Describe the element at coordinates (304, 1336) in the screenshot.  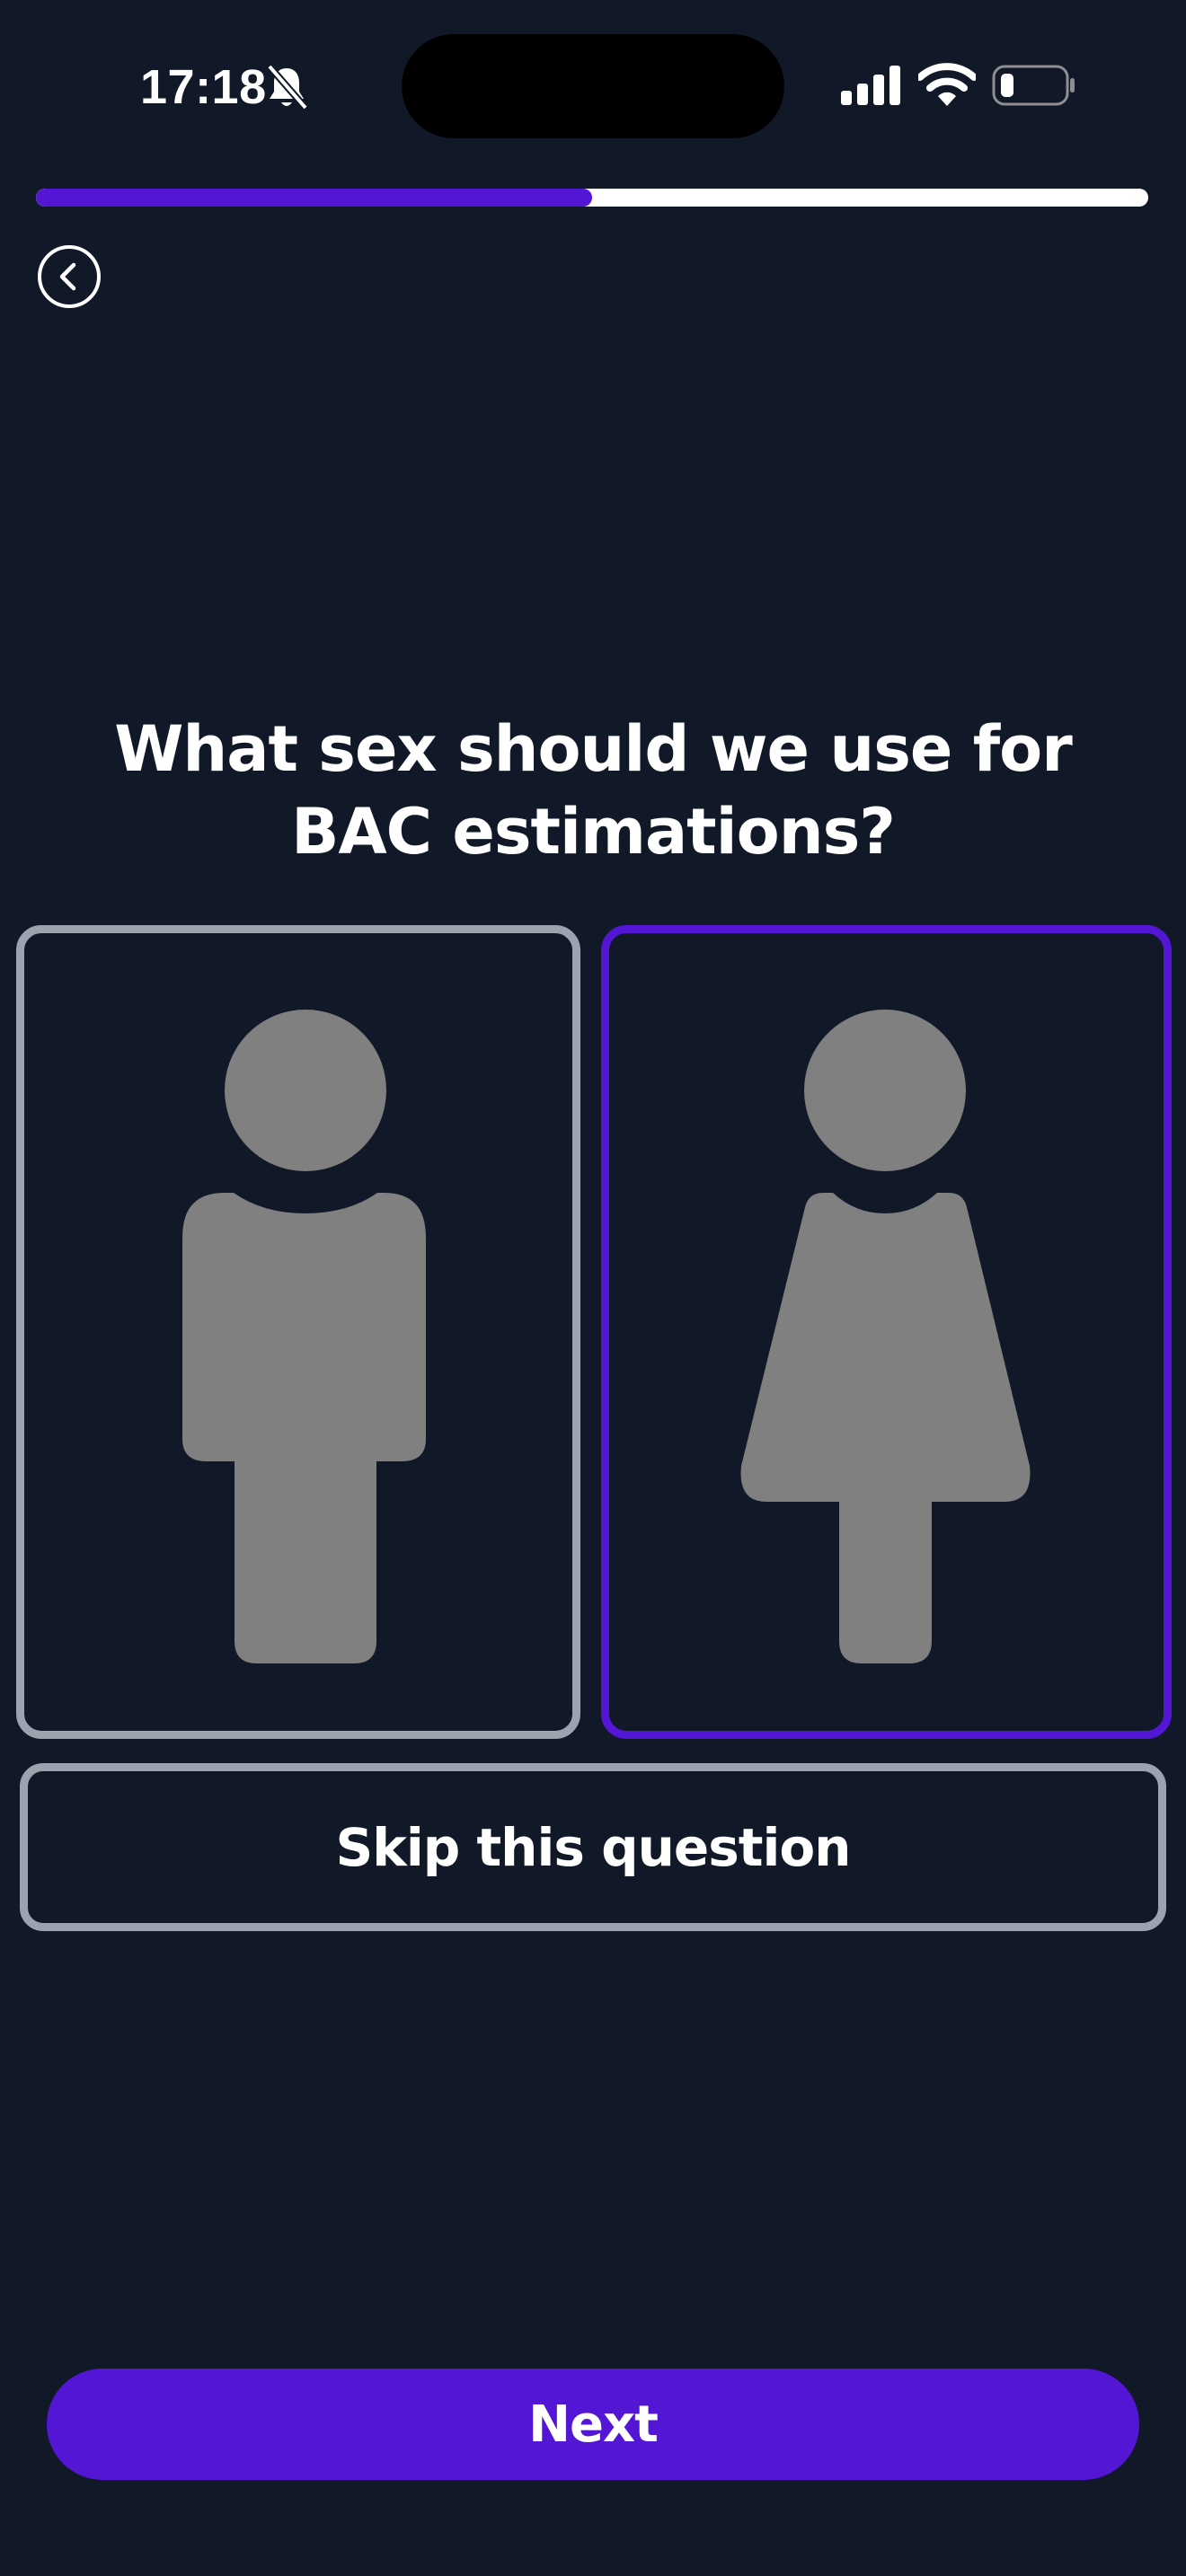
I see `male-figure-icon` at that location.